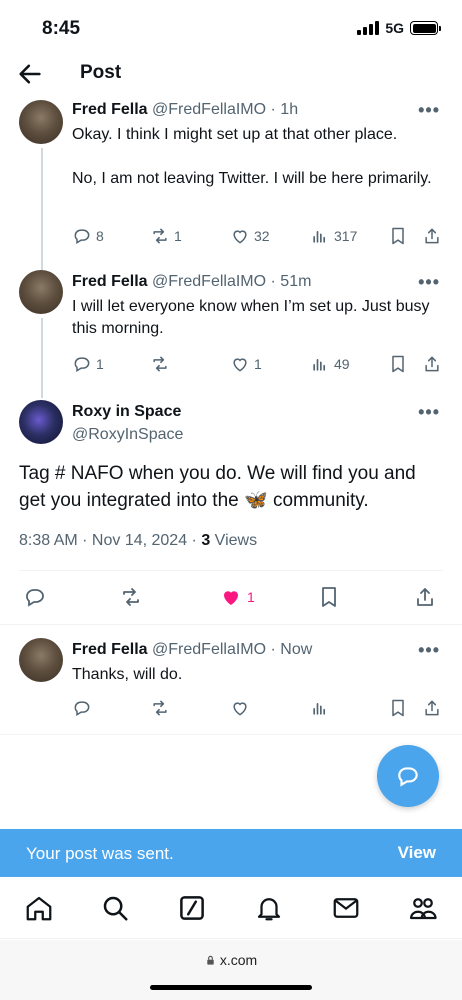 This screenshot has height=1000, width=462. Describe the element at coordinates (61, 28) in the screenshot. I see `status-time: 8:45` at that location.